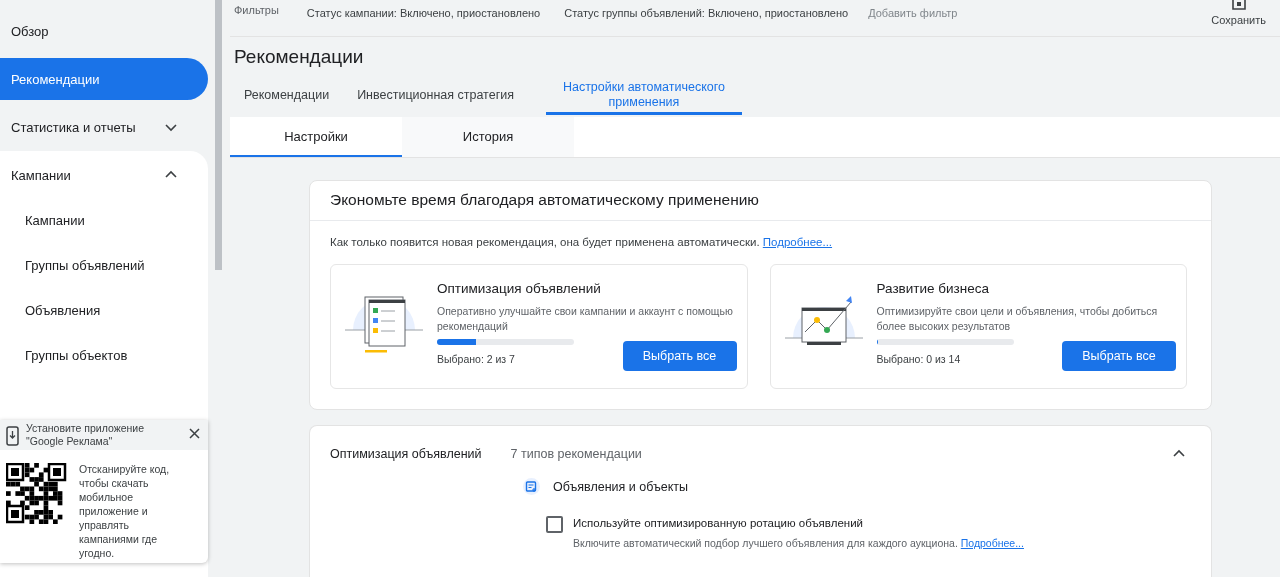  What do you see at coordinates (287, 96) in the screenshot?
I see `tab: Рекомендации` at bounding box center [287, 96].